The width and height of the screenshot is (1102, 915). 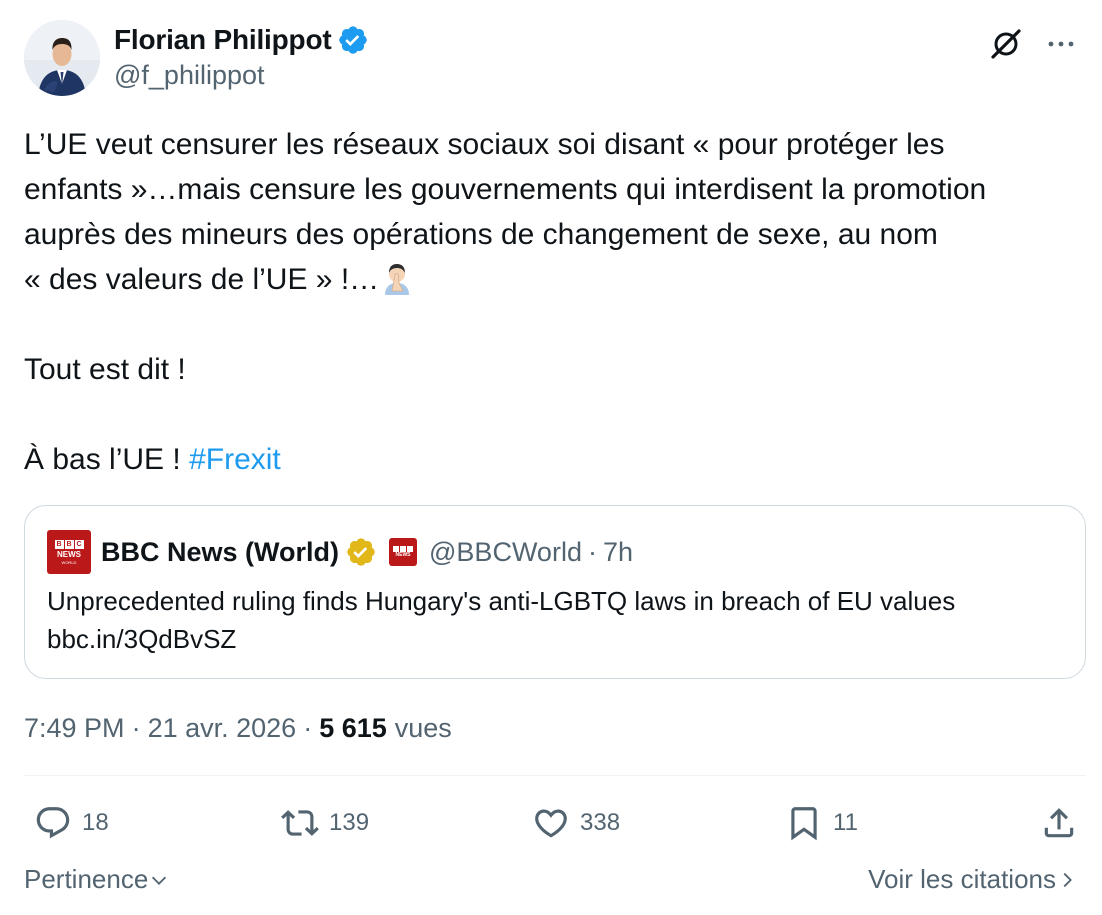 What do you see at coordinates (600, 822) in the screenshot?
I see `like-count: 338` at bounding box center [600, 822].